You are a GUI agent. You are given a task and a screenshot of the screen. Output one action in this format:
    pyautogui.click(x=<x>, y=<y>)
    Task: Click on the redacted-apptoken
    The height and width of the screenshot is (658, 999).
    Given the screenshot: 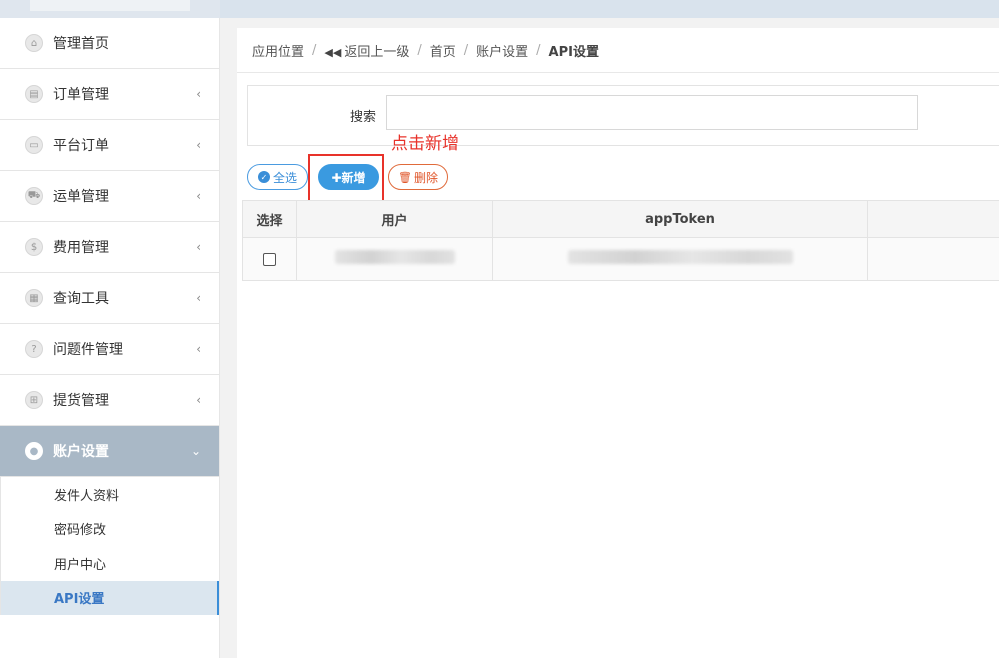 What is the action you would take?
    pyautogui.click(x=680, y=257)
    